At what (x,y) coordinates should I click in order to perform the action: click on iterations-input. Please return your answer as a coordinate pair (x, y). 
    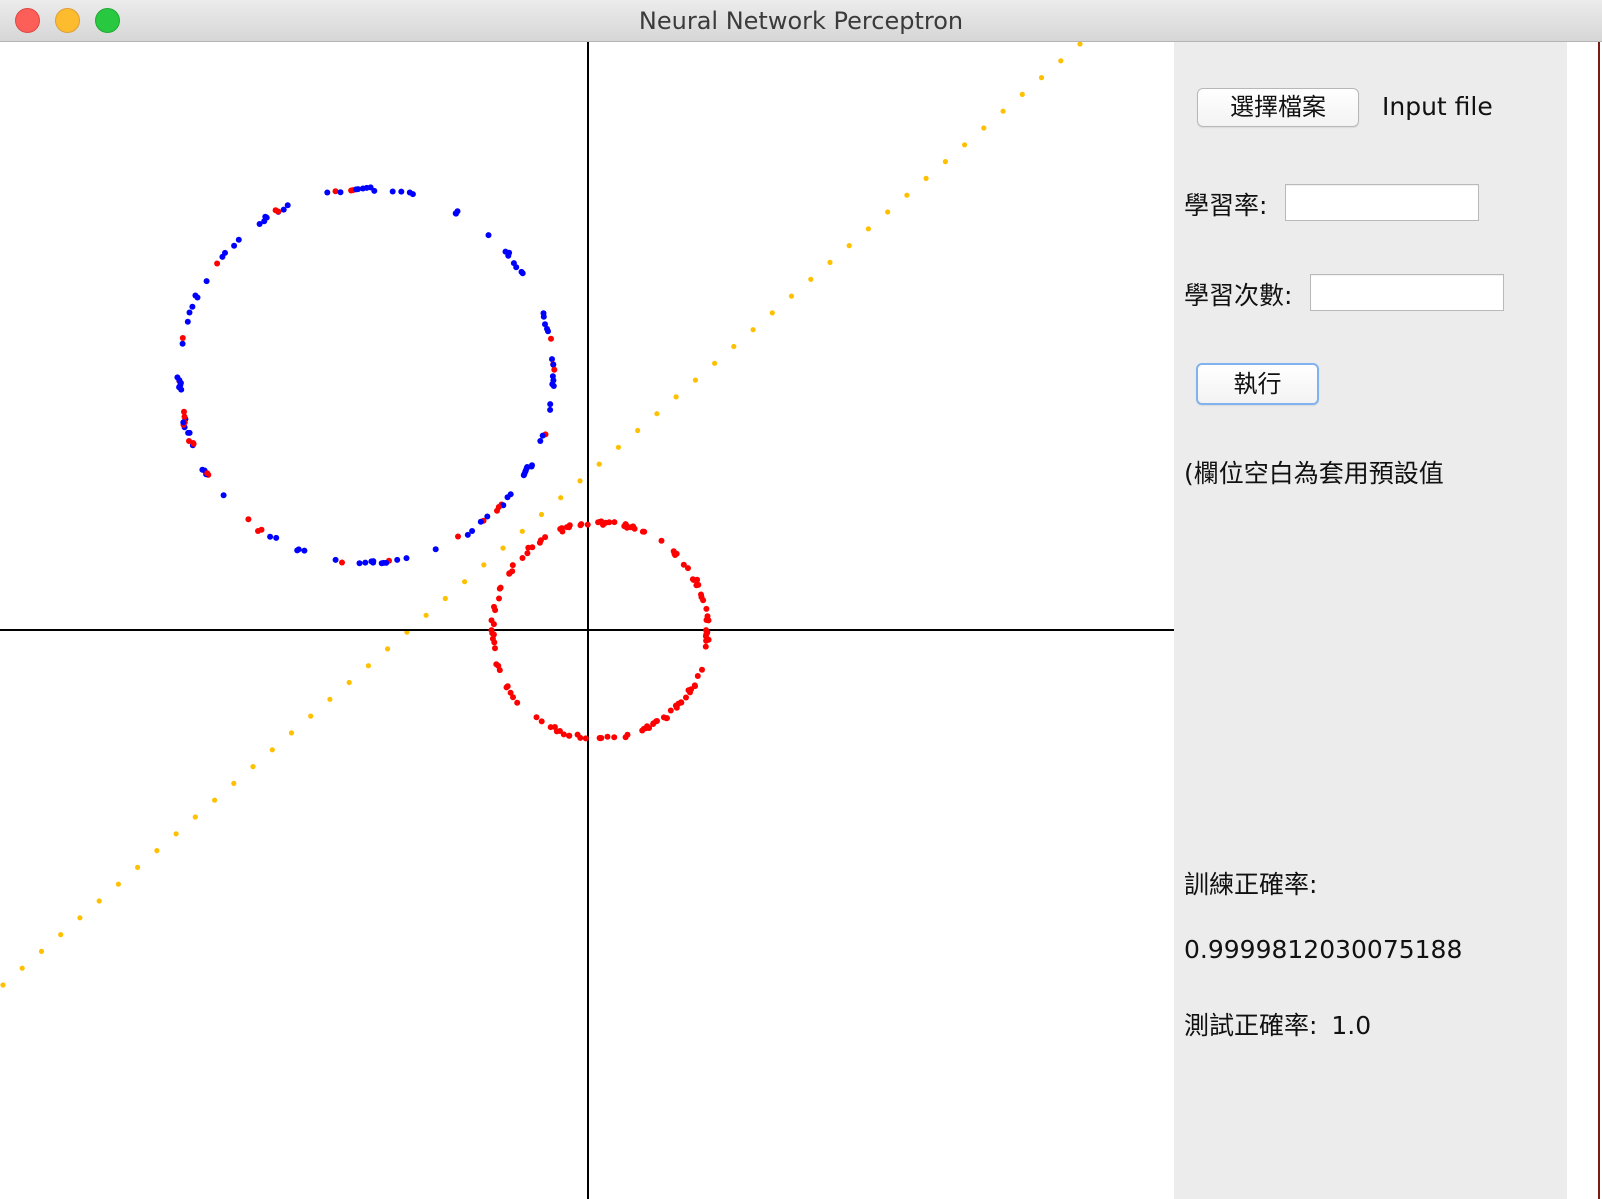
    Looking at the image, I should click on (1407, 292).